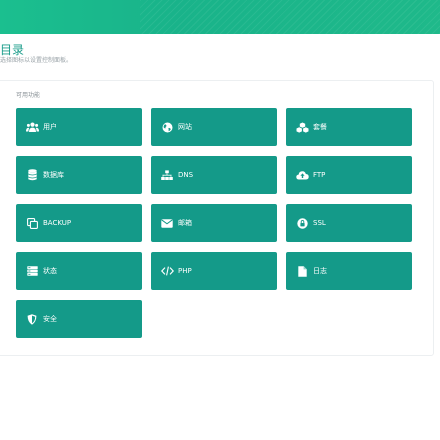 This screenshot has height=440, width=440. Describe the element at coordinates (32, 319) in the screenshot. I see `shield-icon` at that location.